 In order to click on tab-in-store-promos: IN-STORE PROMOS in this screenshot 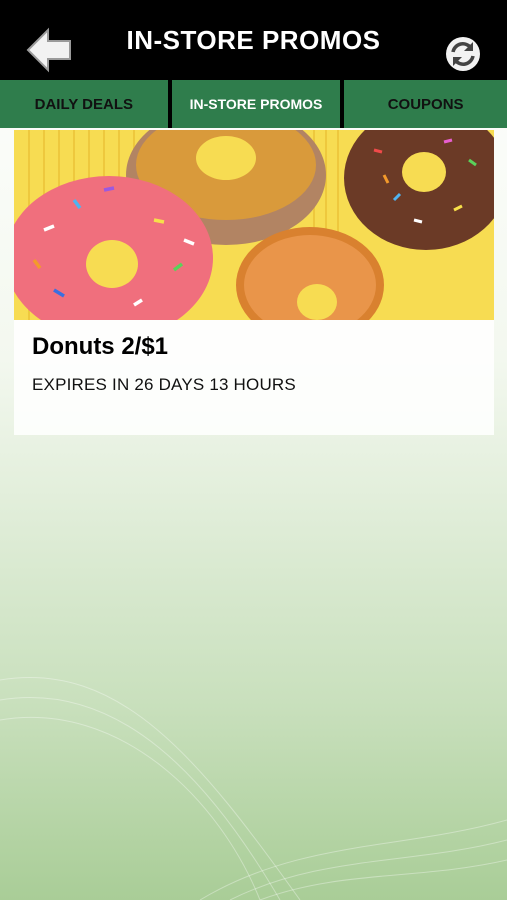, I will do `click(256, 104)`.